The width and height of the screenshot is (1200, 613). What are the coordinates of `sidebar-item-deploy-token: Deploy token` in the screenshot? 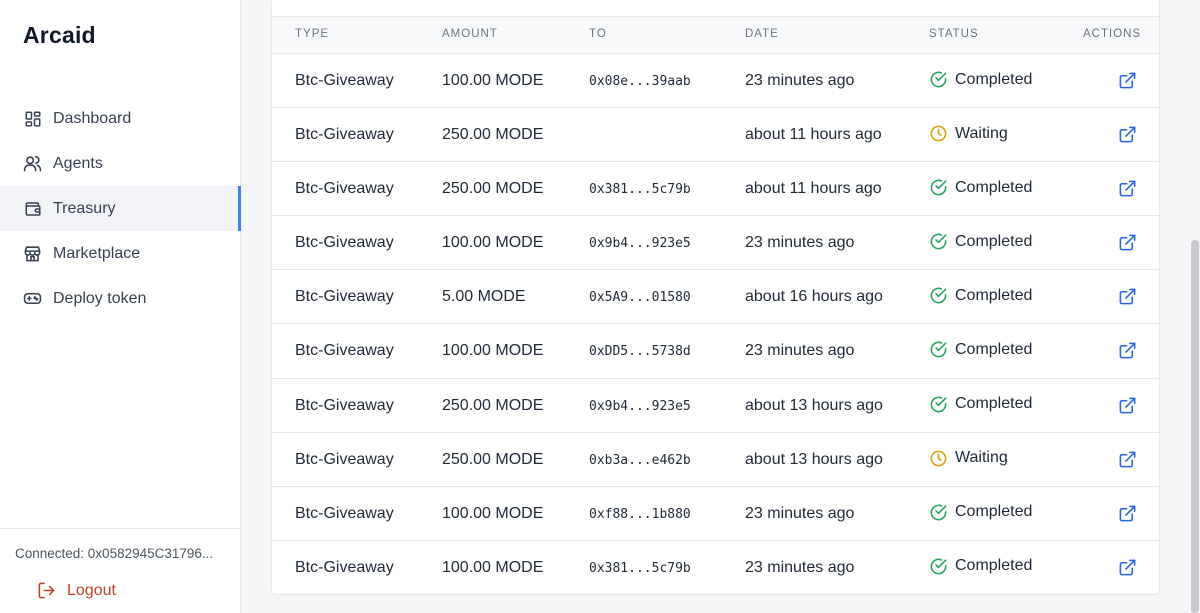 It's located at (120, 298).